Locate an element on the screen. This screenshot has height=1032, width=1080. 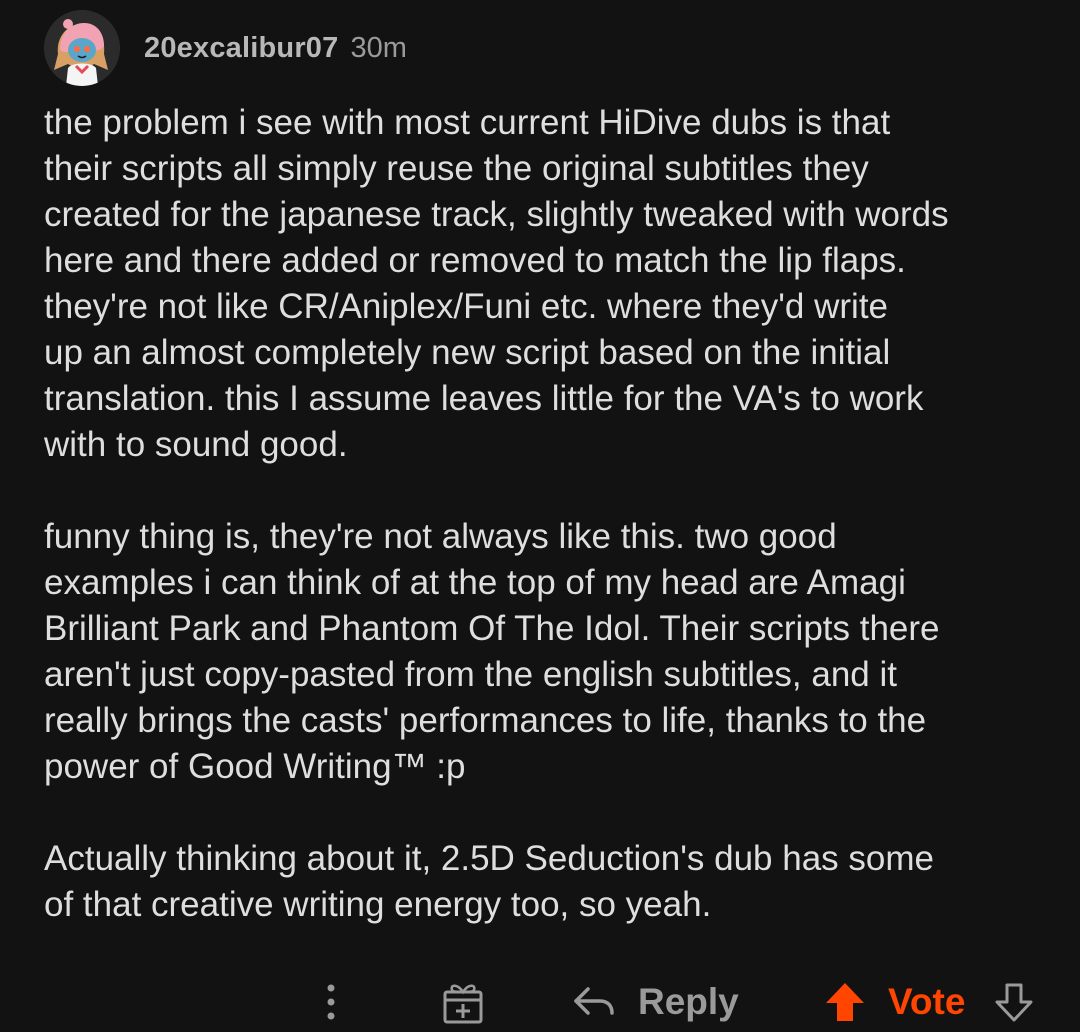
reply-label: Reply is located at coordinates (688, 1001).